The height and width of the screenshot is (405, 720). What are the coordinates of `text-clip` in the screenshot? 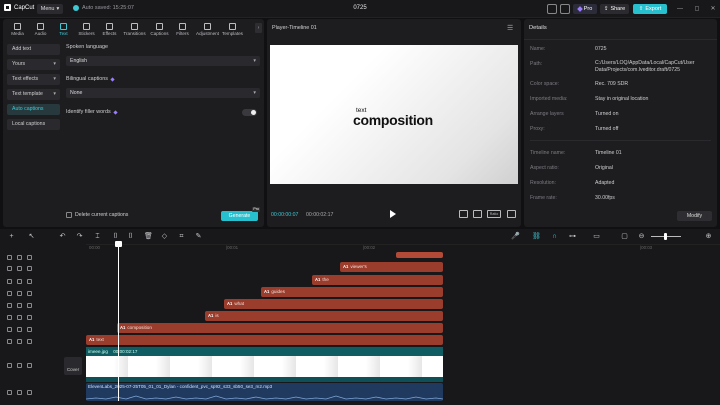 It's located at (419, 255).